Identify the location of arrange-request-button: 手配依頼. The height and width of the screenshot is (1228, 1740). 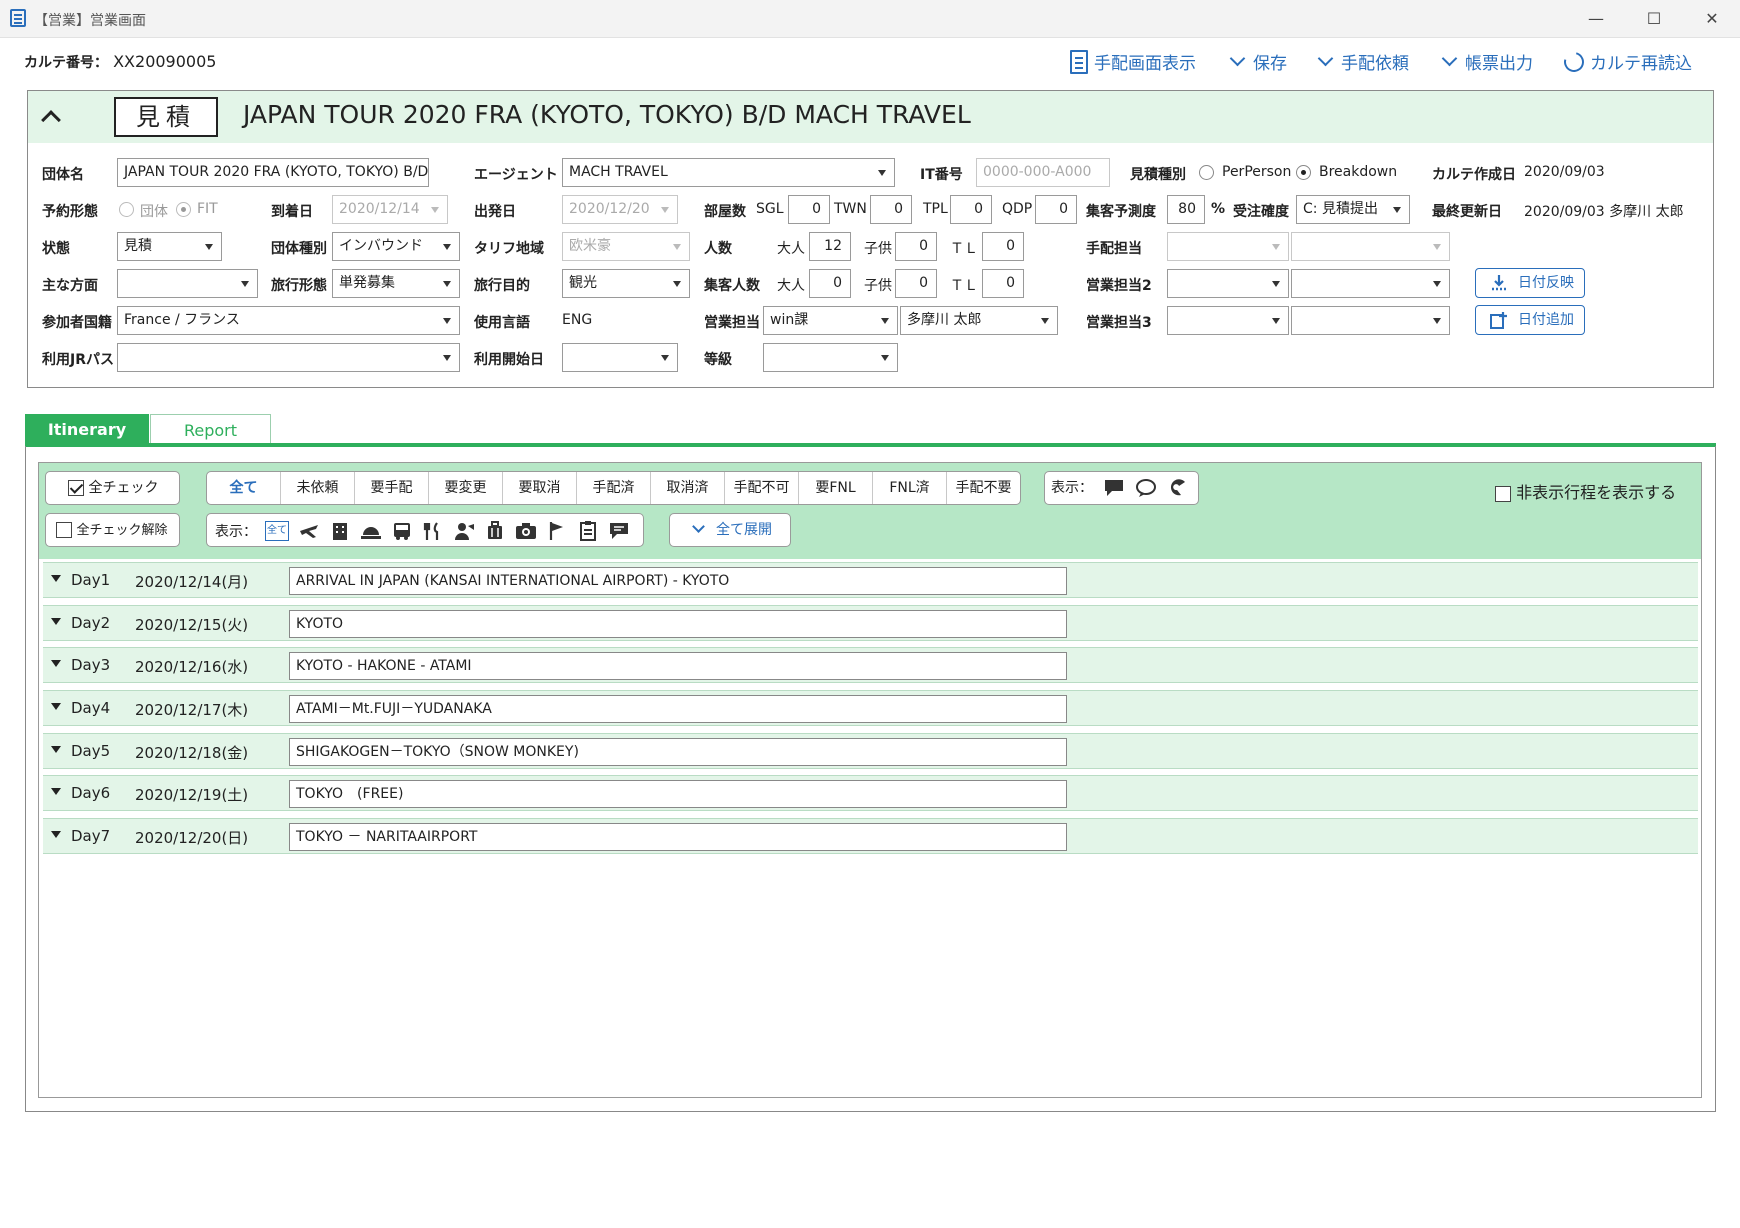
(1363, 61).